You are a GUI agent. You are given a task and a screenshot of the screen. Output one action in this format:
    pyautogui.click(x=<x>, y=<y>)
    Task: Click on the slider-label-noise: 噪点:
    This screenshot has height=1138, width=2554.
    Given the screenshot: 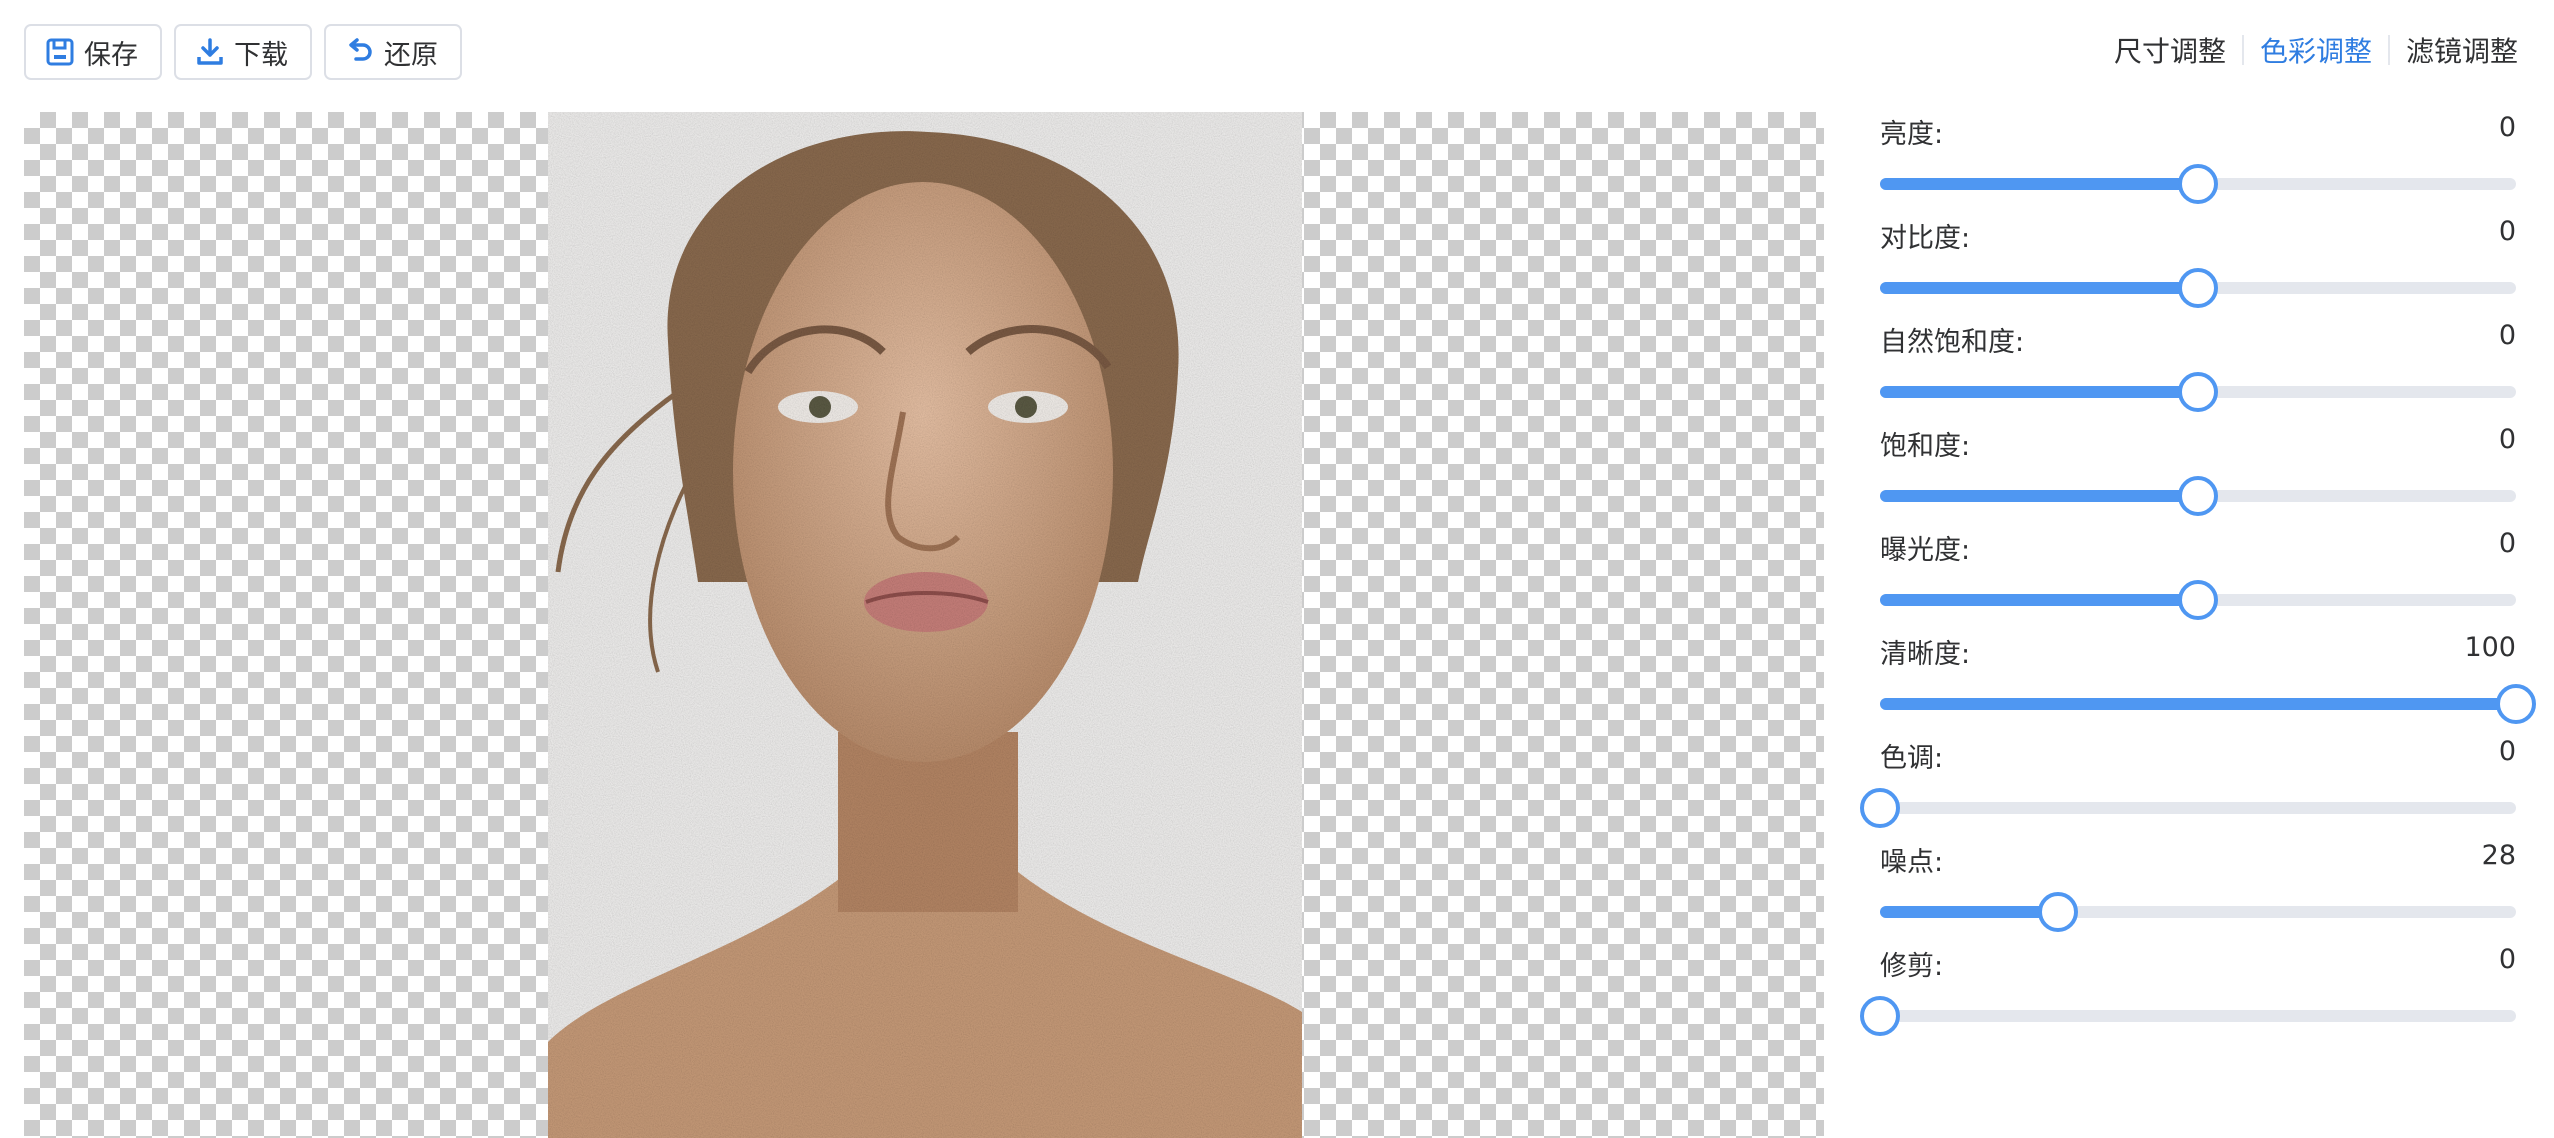 What is the action you would take?
    pyautogui.click(x=1912, y=862)
    